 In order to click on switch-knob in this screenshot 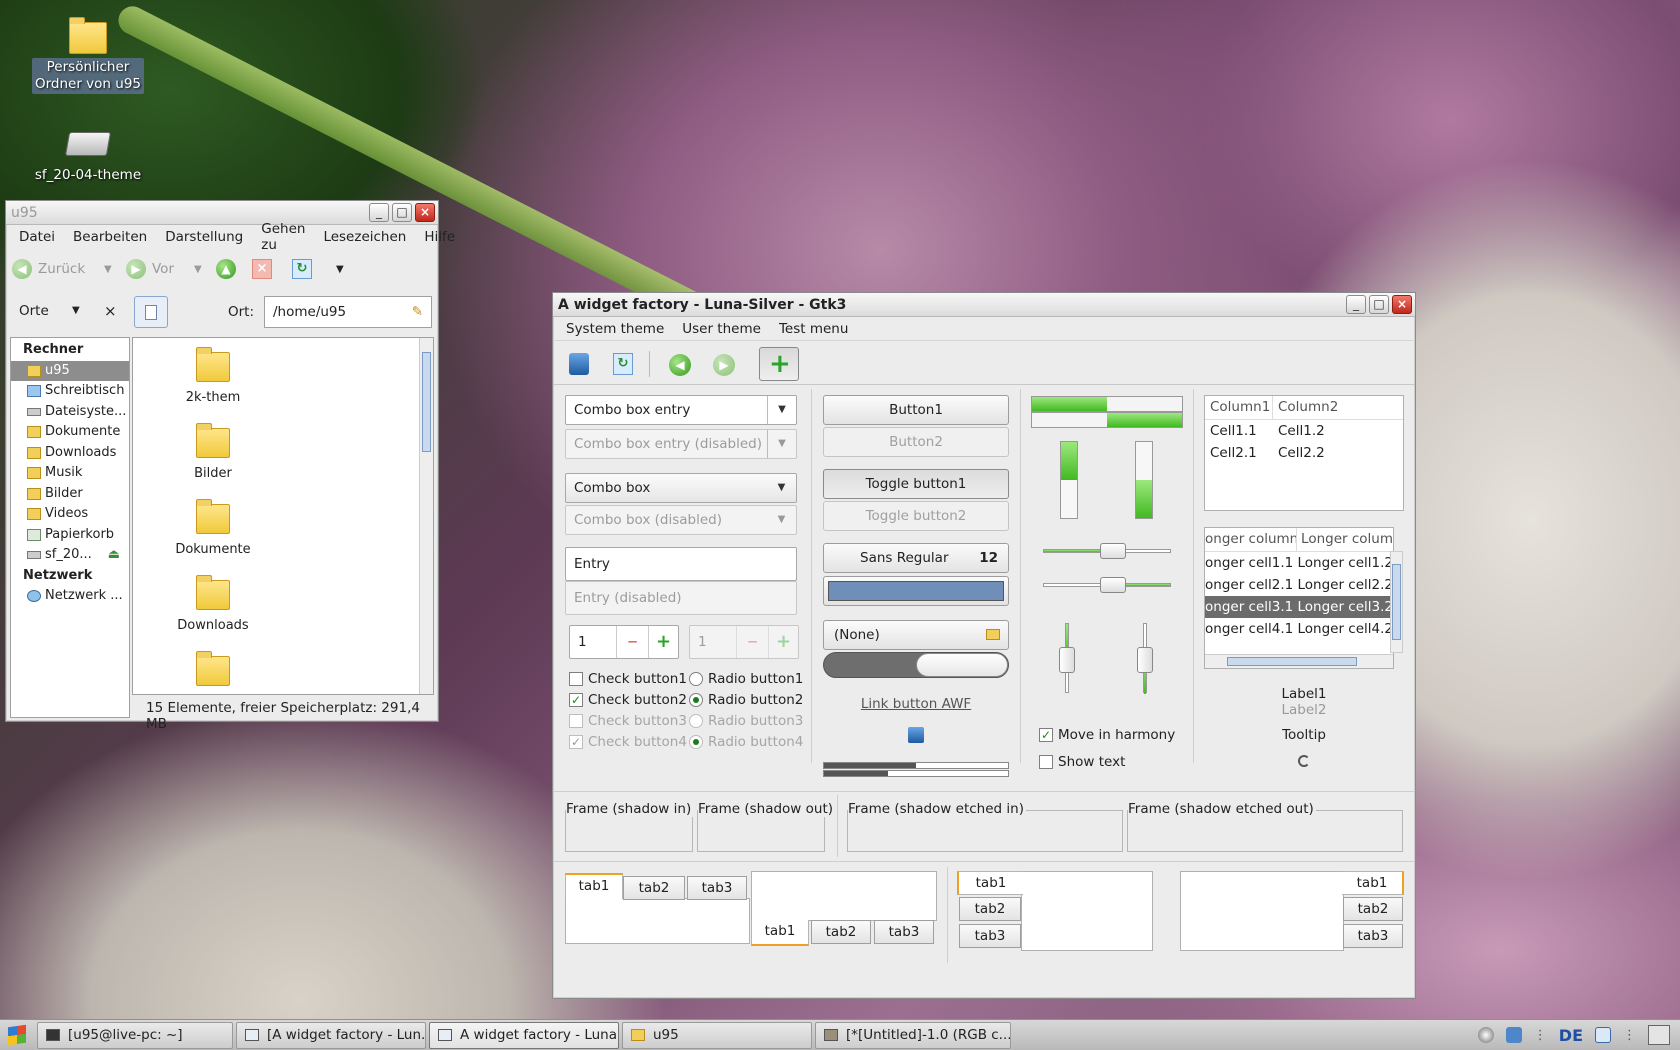, I will do `click(962, 665)`.